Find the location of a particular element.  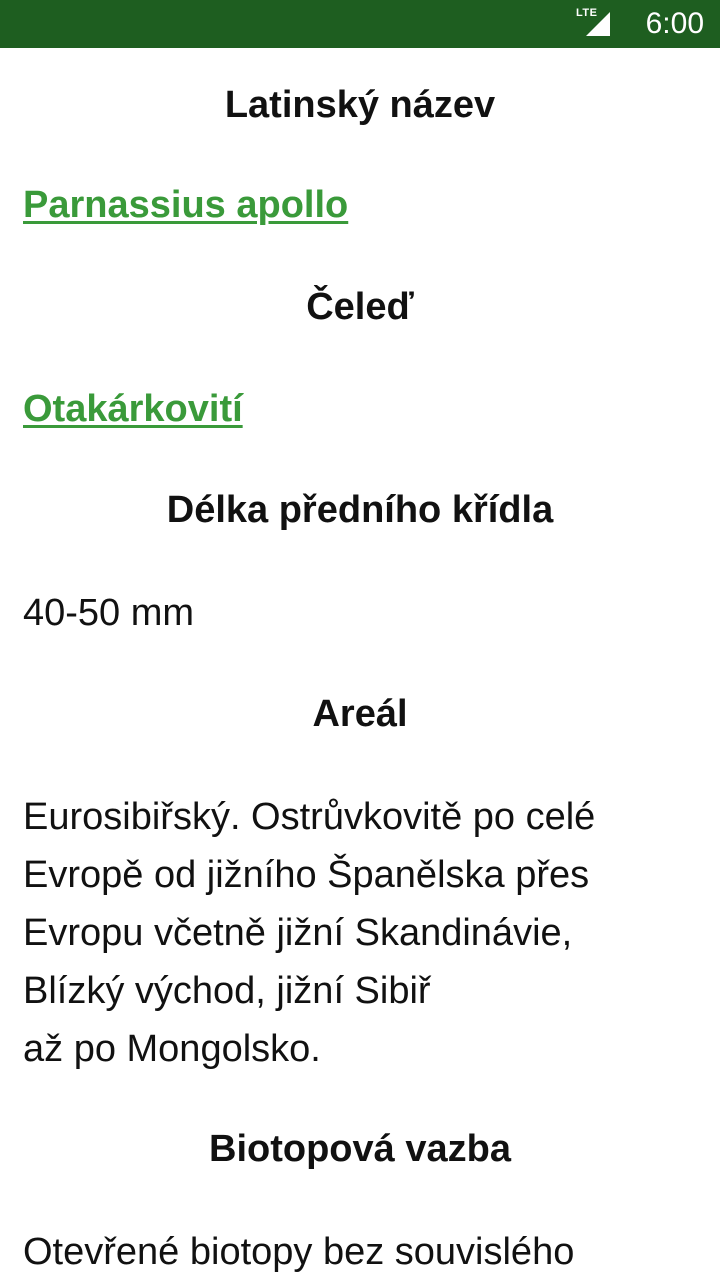

range-heading: Areál is located at coordinates (360, 714).